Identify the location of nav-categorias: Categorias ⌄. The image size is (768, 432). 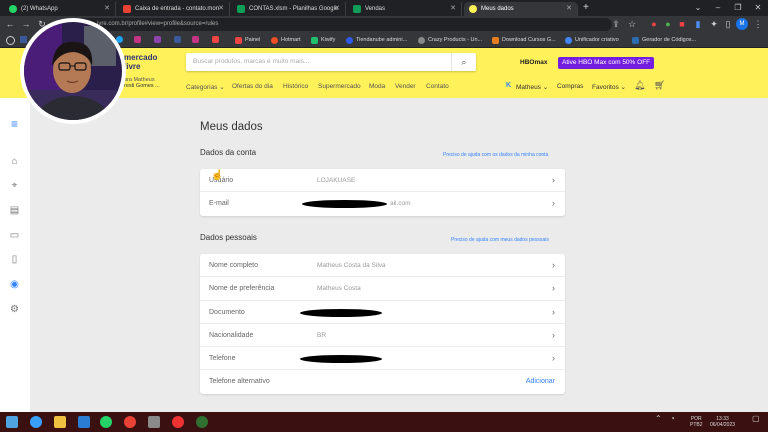
(205, 87).